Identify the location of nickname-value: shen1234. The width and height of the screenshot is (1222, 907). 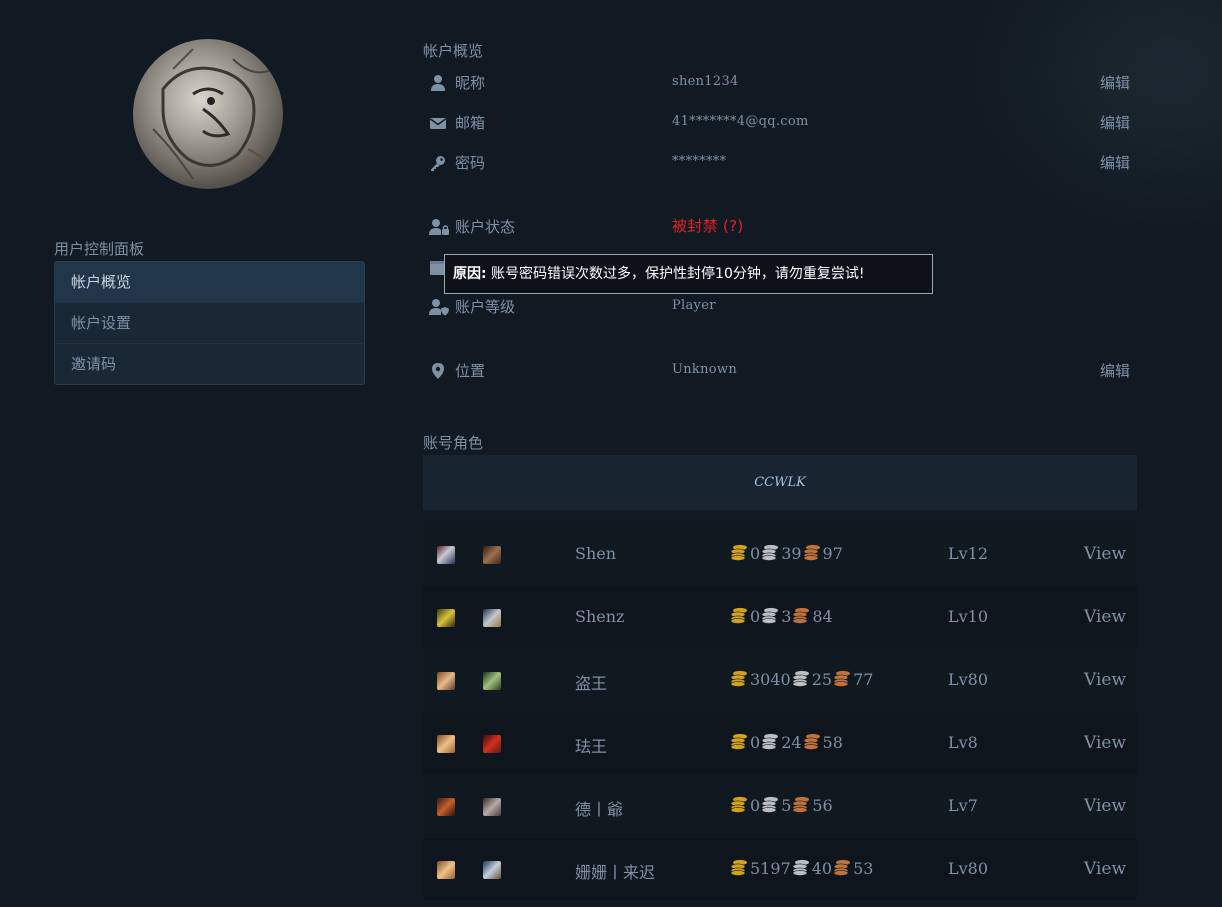
(705, 81).